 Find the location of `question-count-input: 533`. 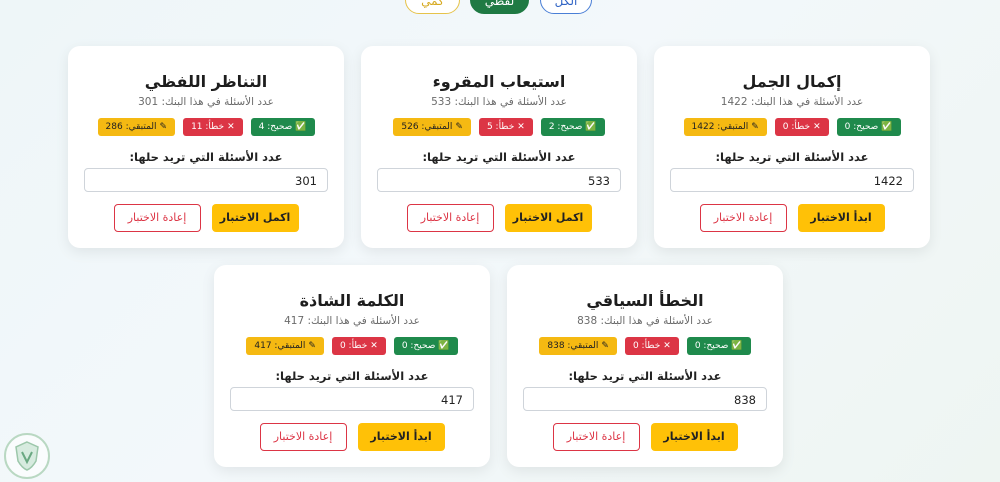

question-count-input: 533 is located at coordinates (499, 180).